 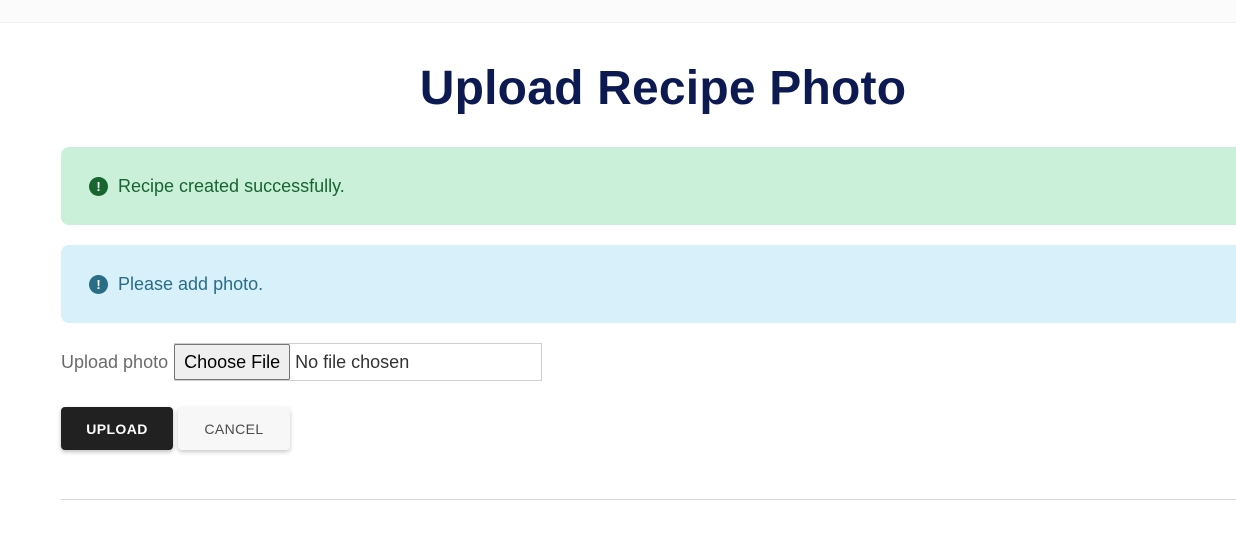 What do you see at coordinates (115, 361) in the screenshot?
I see `upload-photo-label: Upload photo` at bounding box center [115, 361].